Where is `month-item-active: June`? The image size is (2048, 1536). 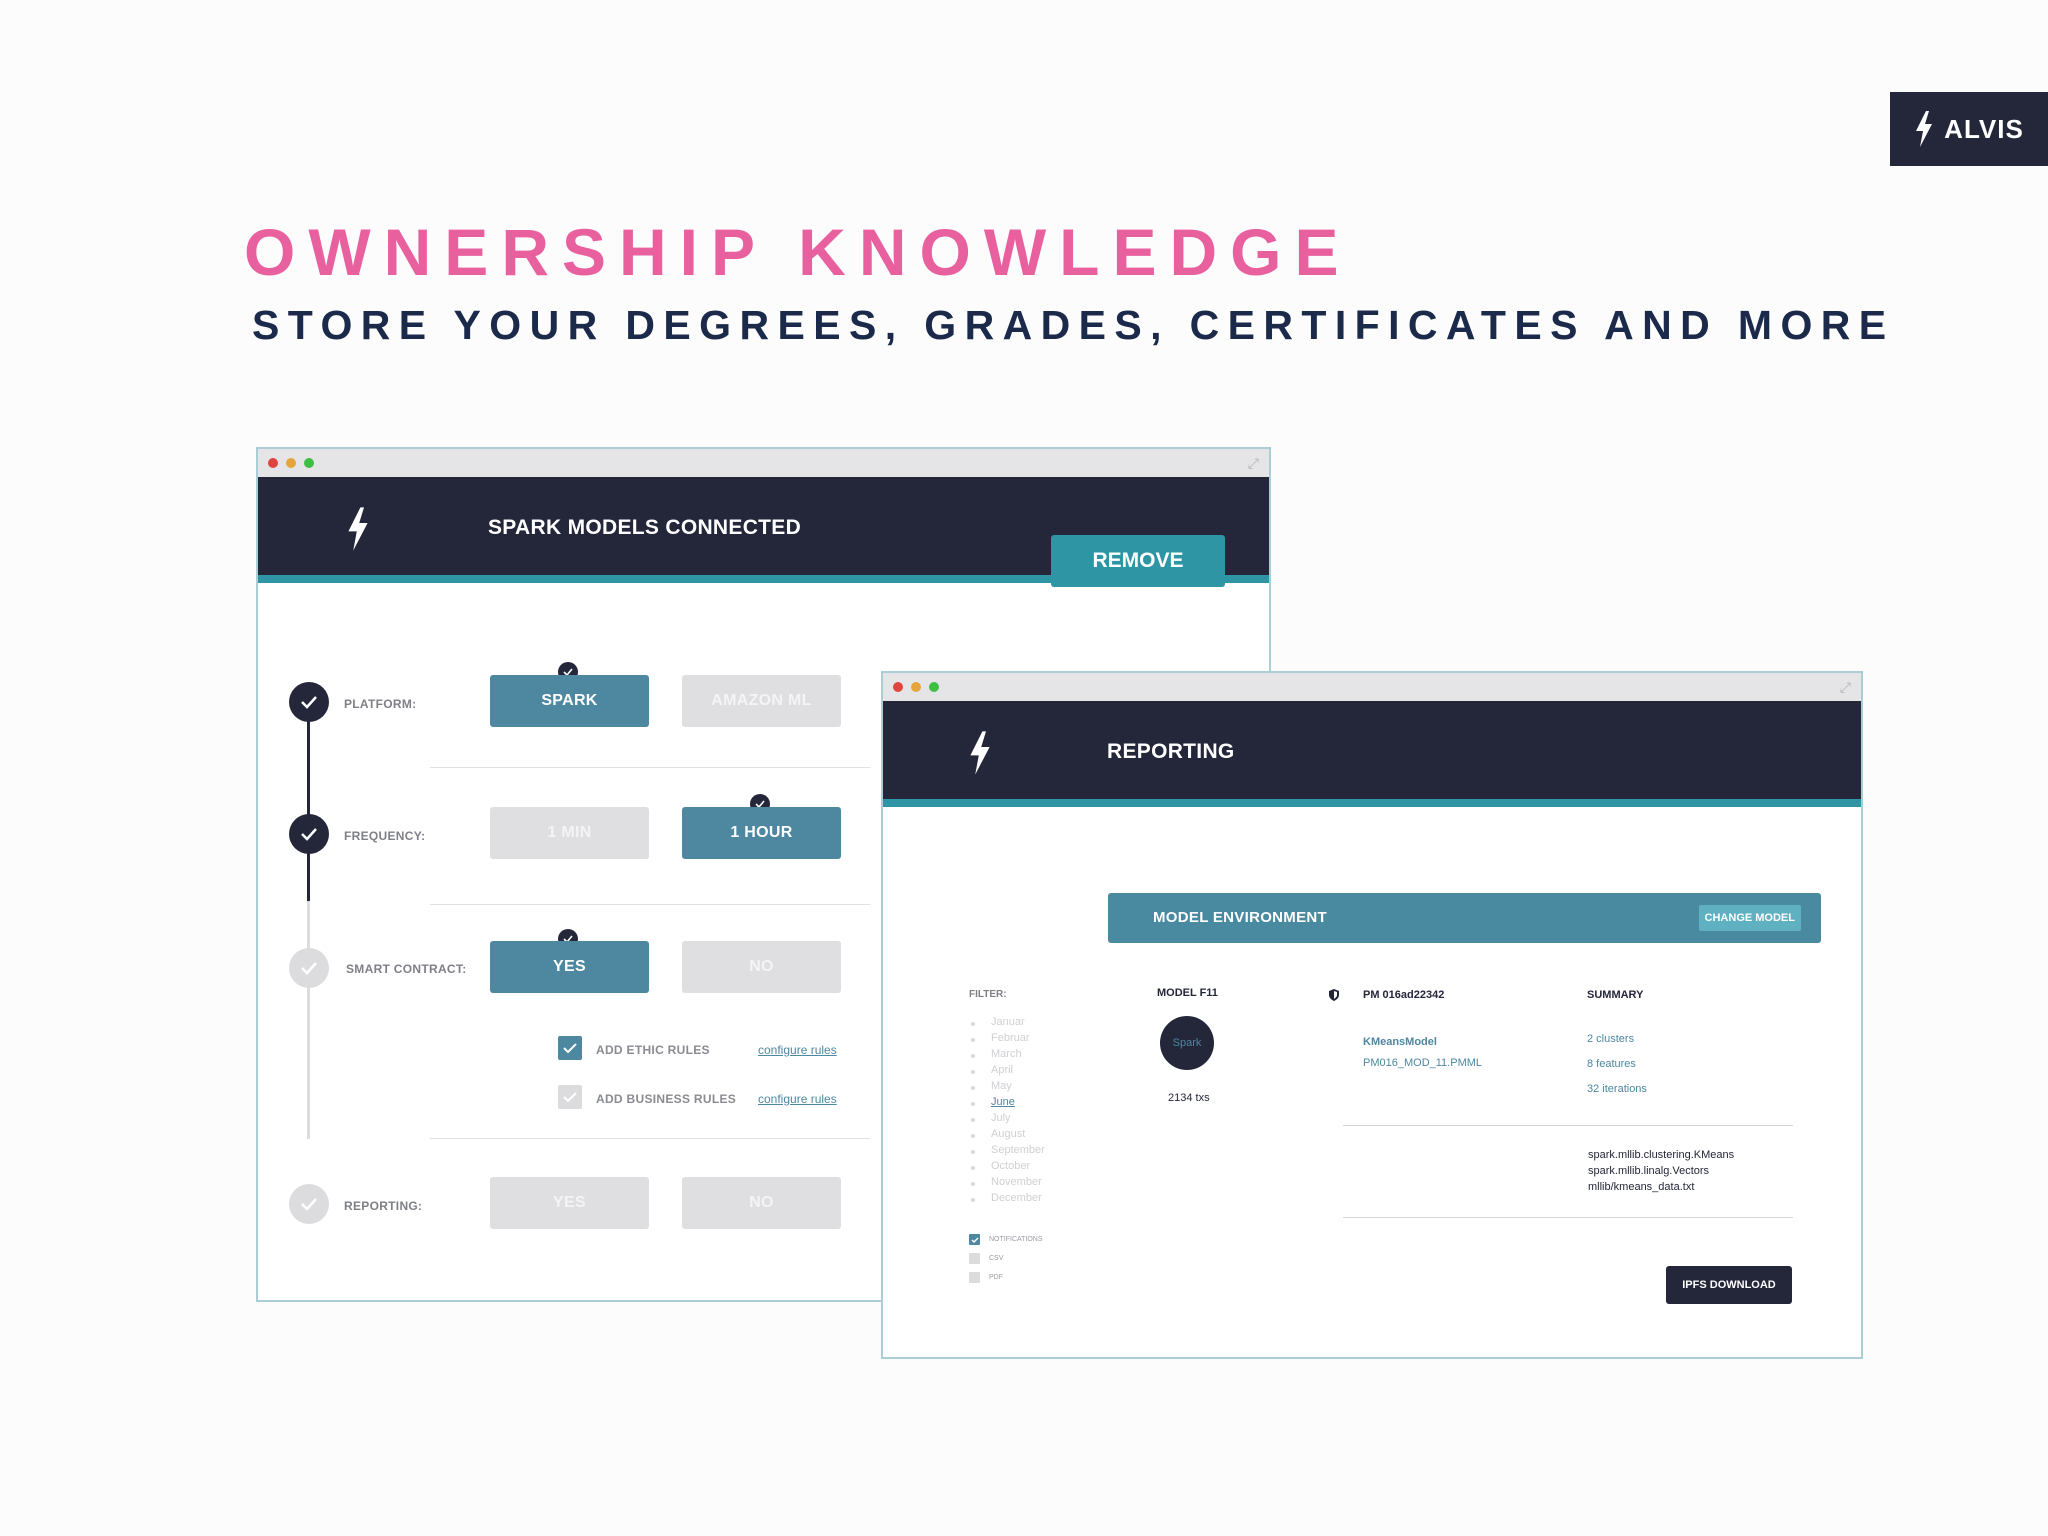
month-item-active: June is located at coordinates (1003, 1102).